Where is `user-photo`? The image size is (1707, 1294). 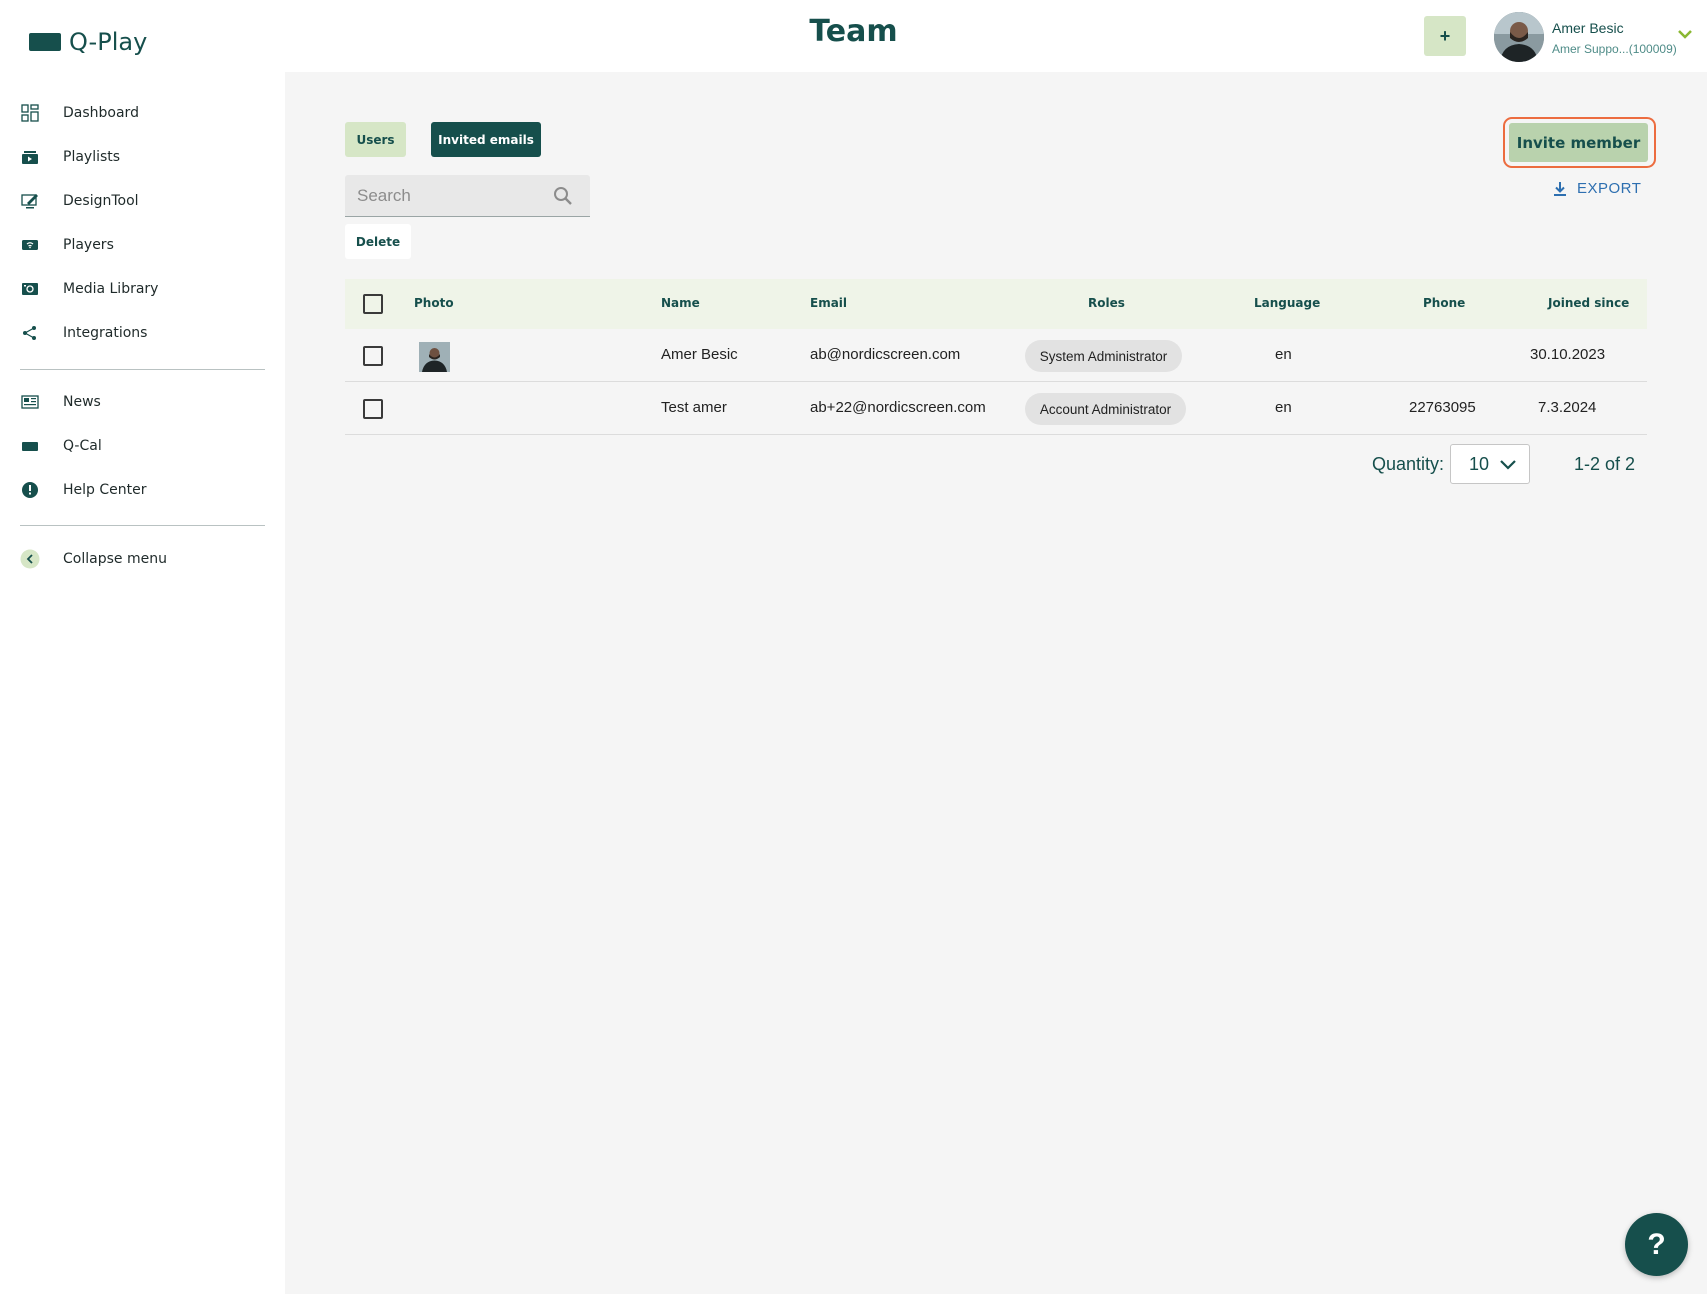
user-photo is located at coordinates (434, 357).